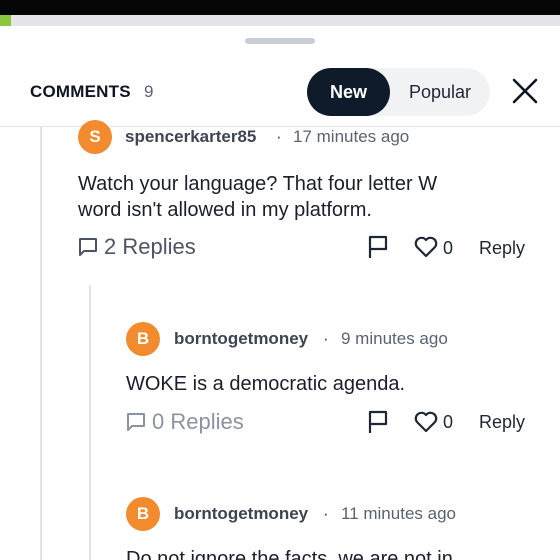 The width and height of the screenshot is (560, 560). I want to click on avatar: S, so click(95, 137).